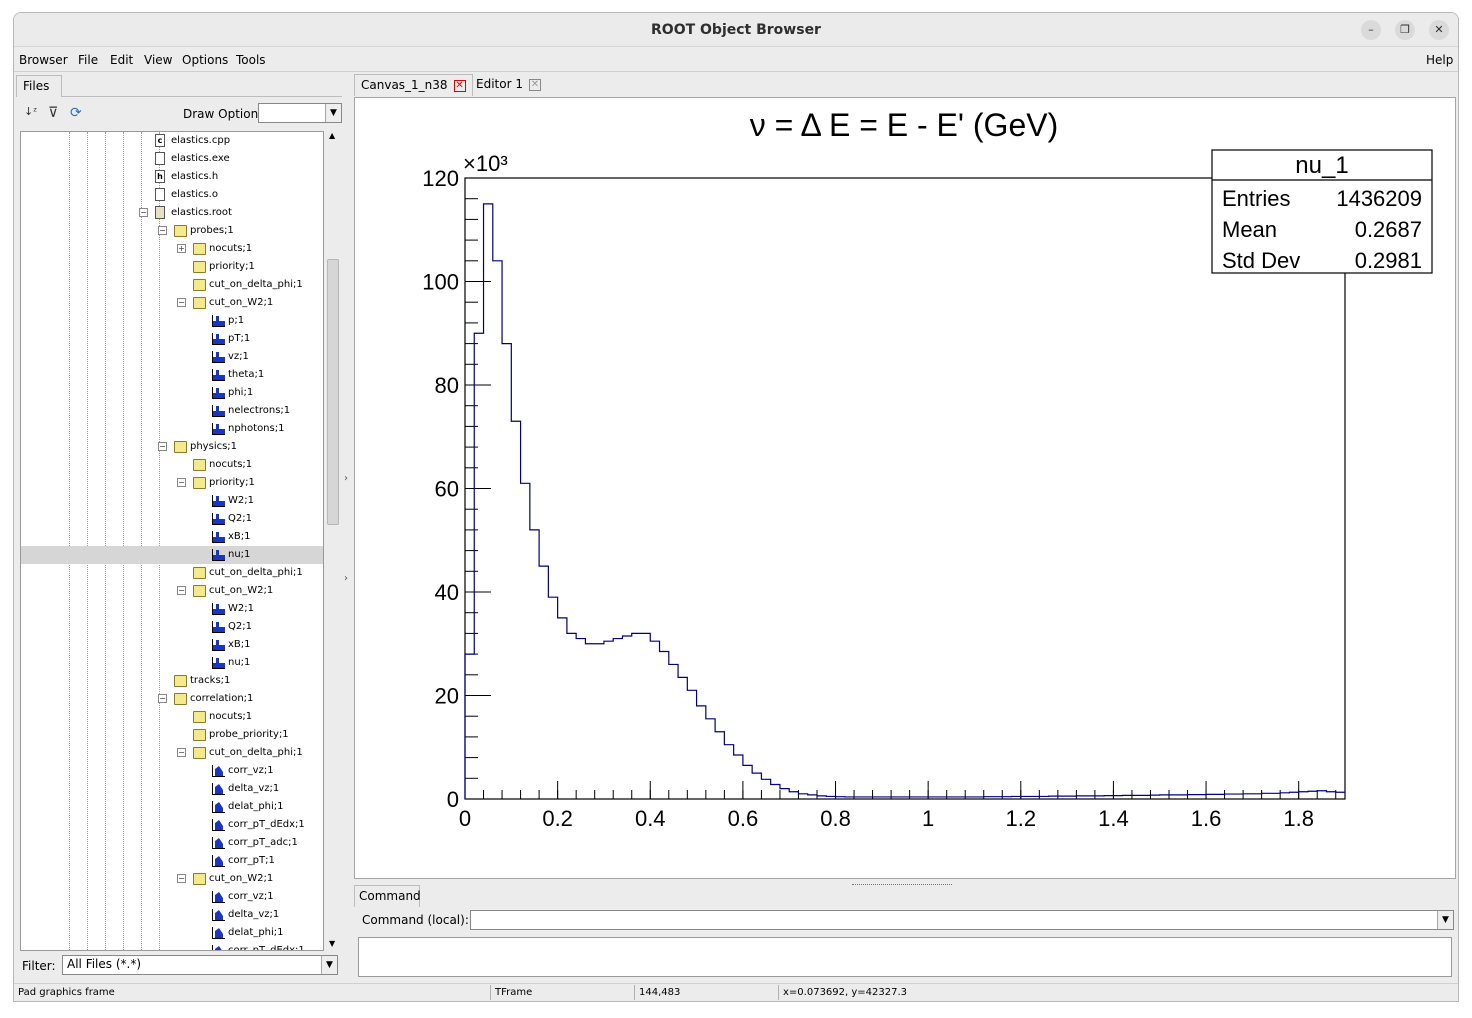  Describe the element at coordinates (172, 735) in the screenshot. I see `tree-item: probe_priority;1` at that location.